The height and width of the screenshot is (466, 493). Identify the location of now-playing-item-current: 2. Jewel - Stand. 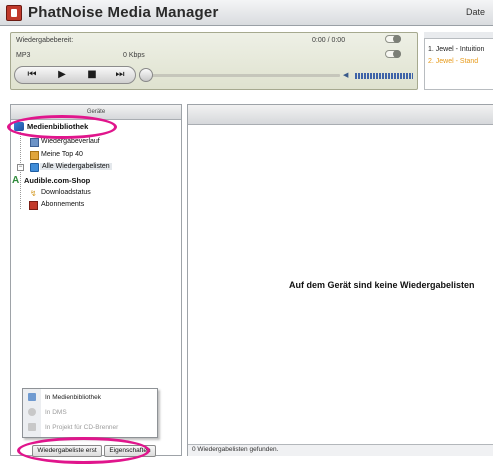
(453, 61).